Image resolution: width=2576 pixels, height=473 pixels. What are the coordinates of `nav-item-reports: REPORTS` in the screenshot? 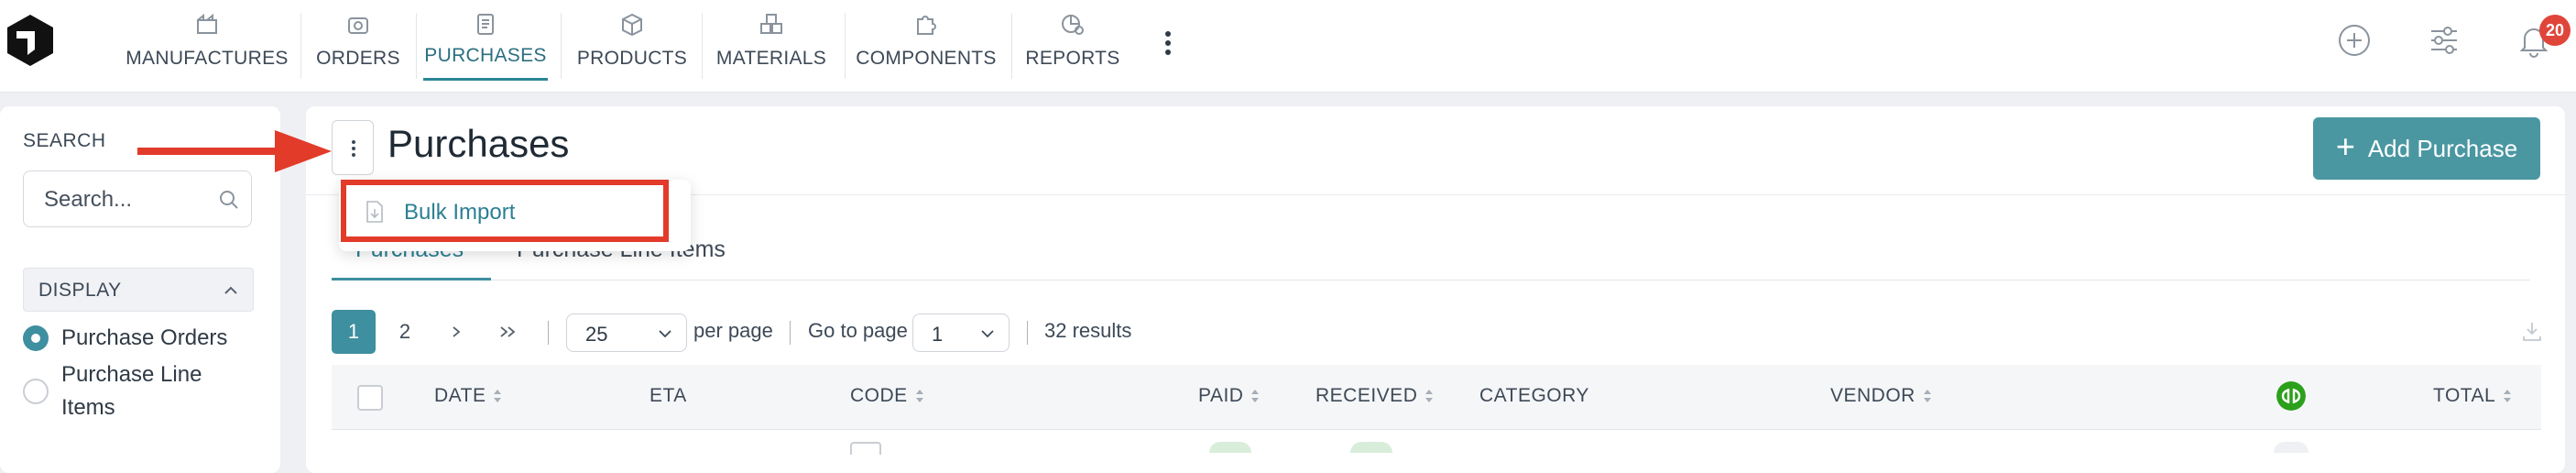 It's located at (1073, 40).